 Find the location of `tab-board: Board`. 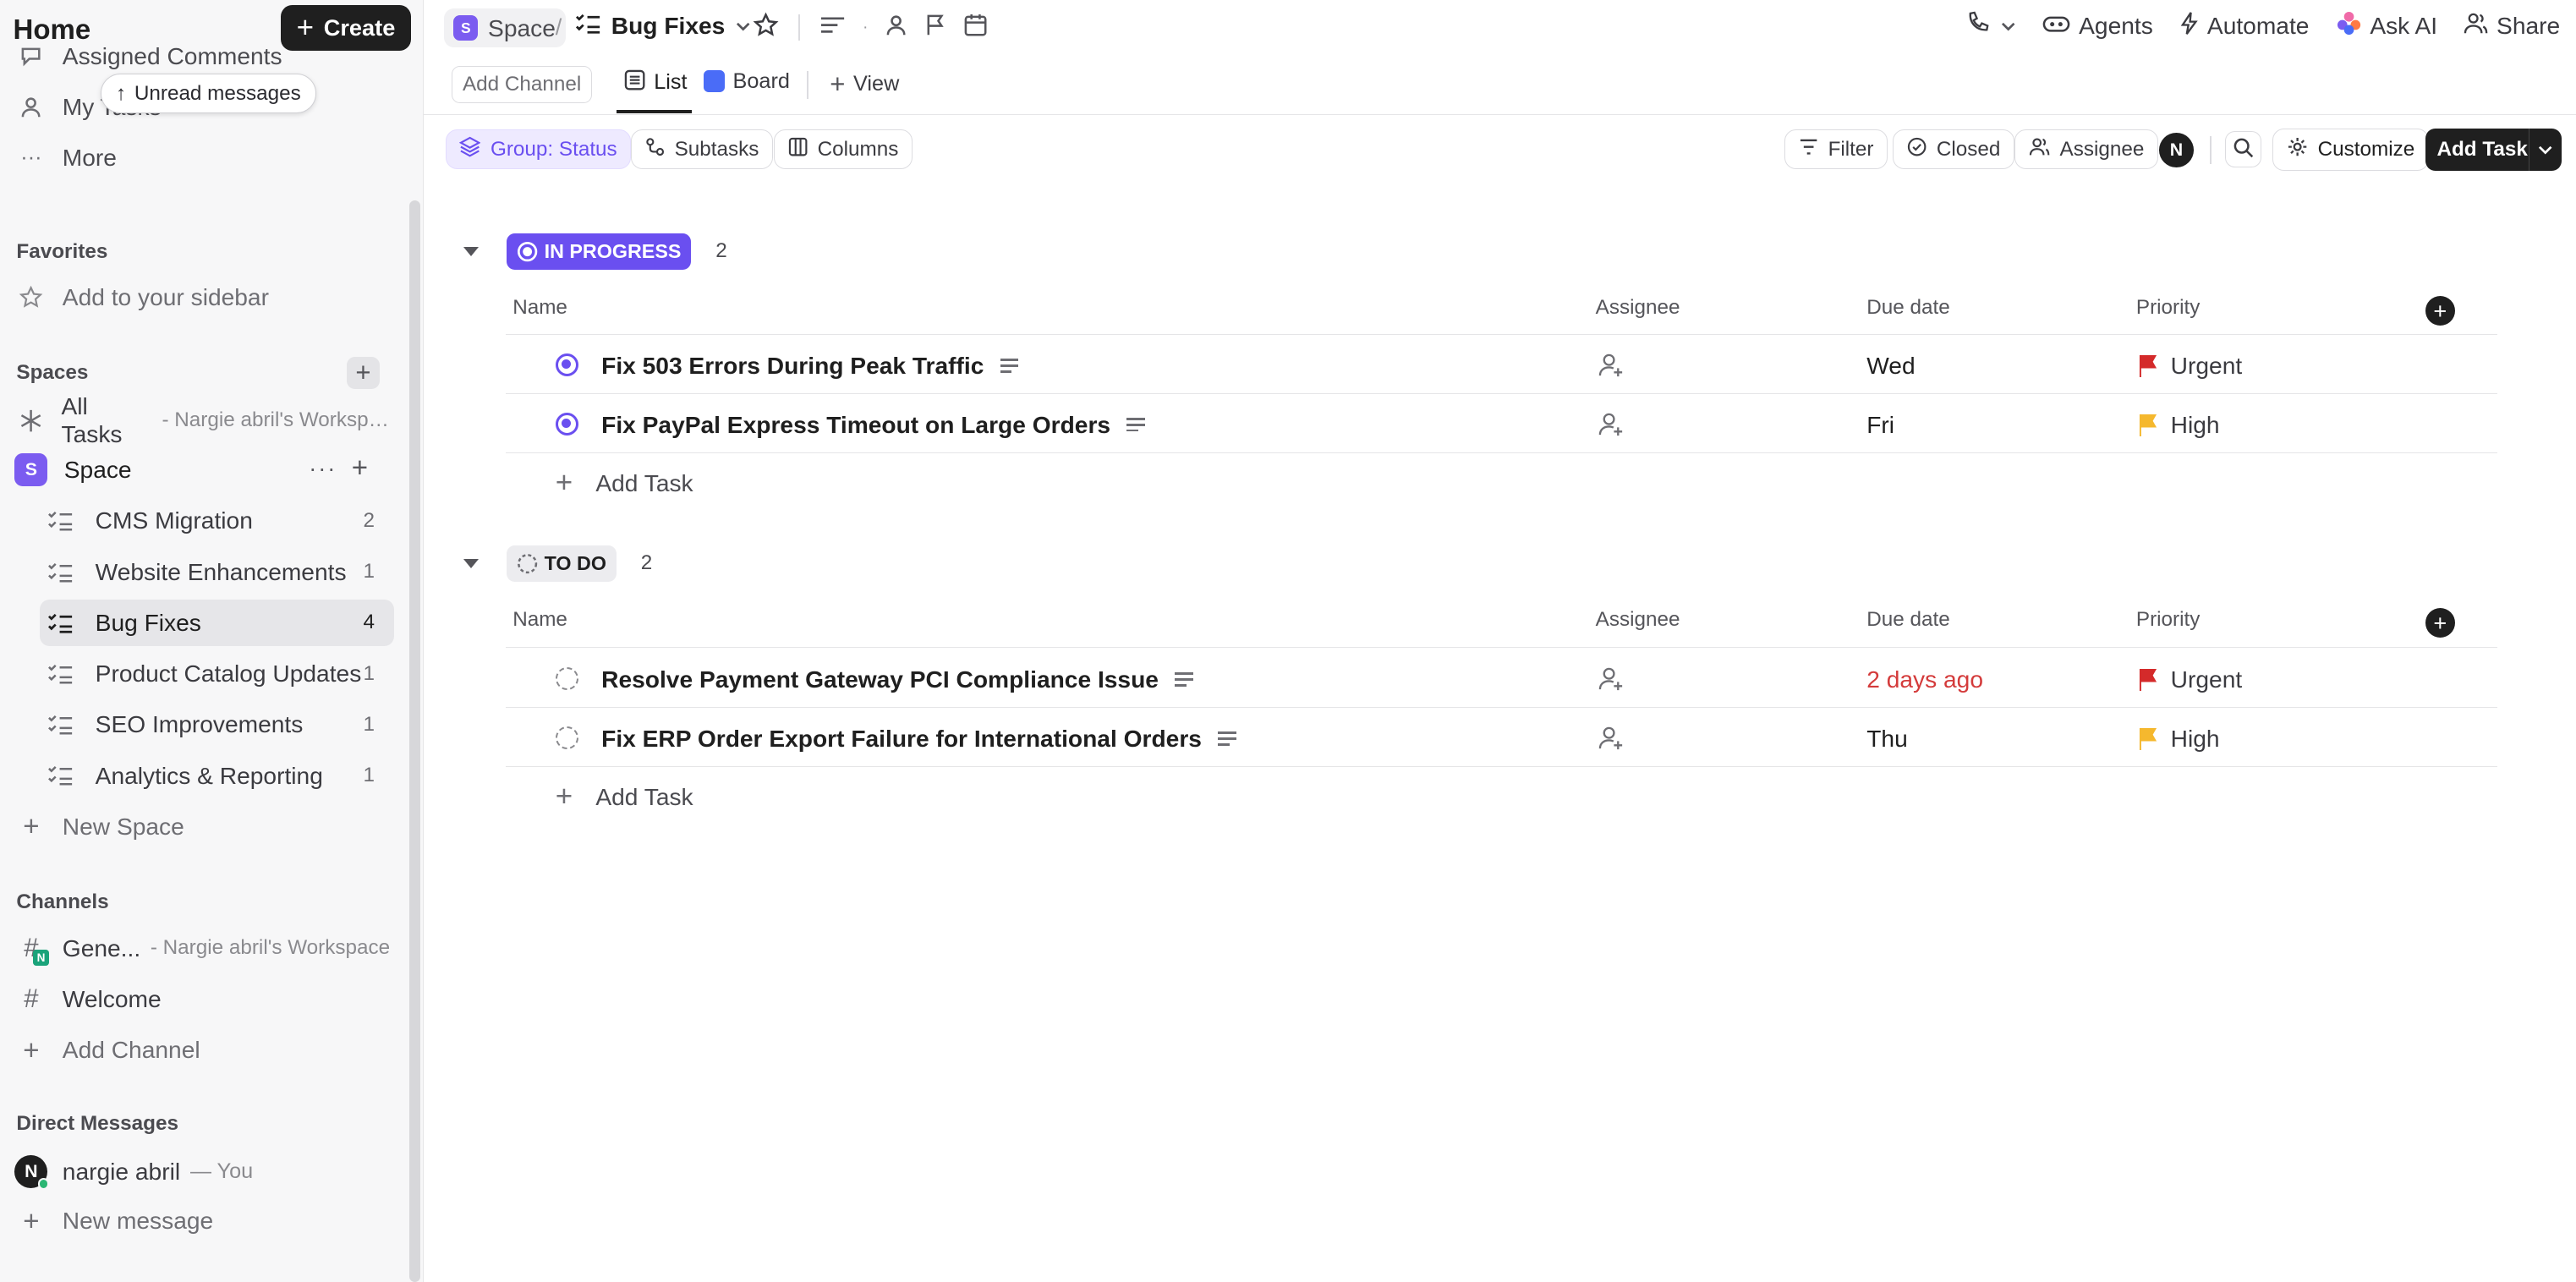

tab-board: Board is located at coordinates (746, 81).